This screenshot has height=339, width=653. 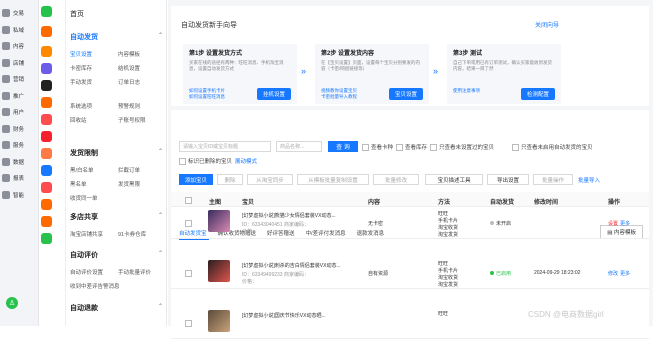 What do you see at coordinates (94, 68) in the screenshot?
I see `menu-item: 卡密库存` at bounding box center [94, 68].